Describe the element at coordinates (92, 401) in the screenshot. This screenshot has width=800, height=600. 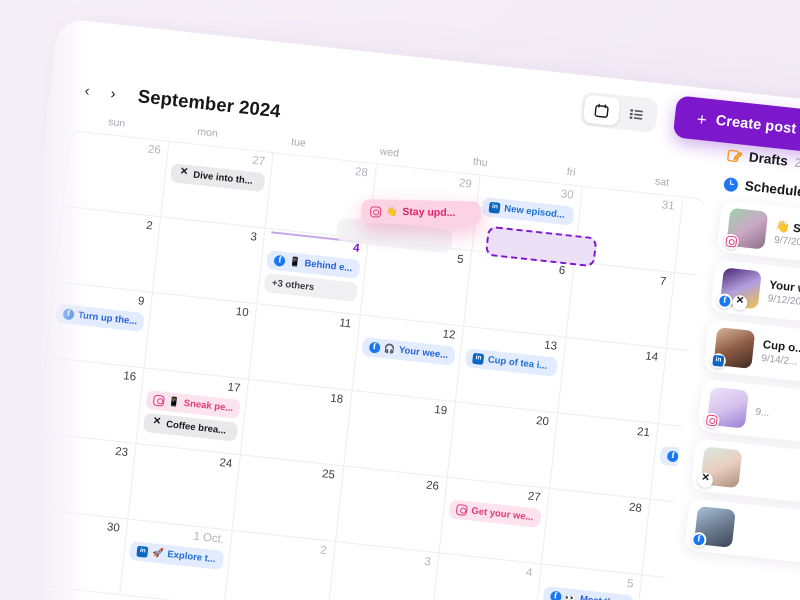
I see `calendar-day-cell: 16` at that location.